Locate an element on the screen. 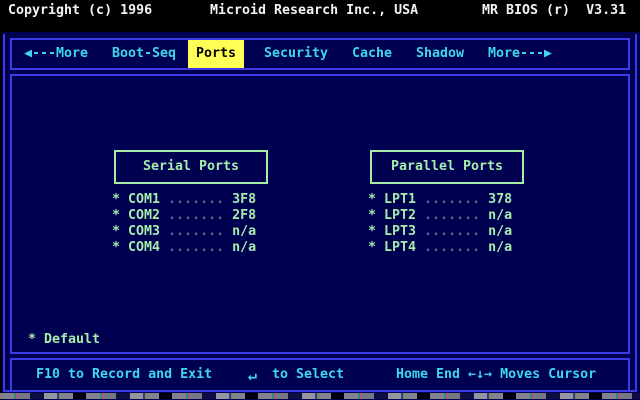 Image resolution: width=640 pixels, height=400 pixels. menu-boot-seq: Boot-Seq is located at coordinates (144, 54).